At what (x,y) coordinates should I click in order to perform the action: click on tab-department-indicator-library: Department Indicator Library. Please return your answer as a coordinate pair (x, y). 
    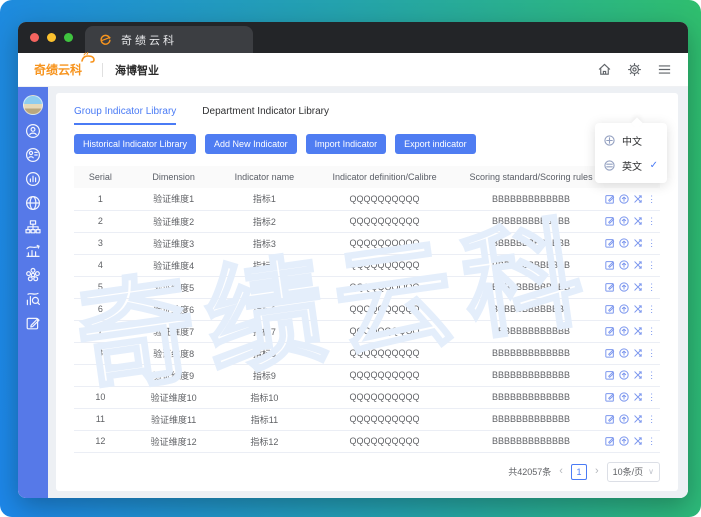
    Looking at the image, I should click on (265, 115).